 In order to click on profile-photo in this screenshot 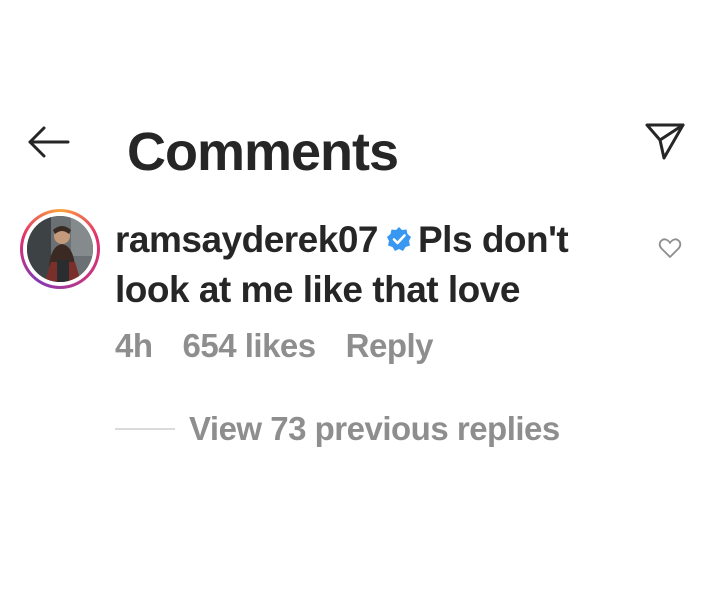, I will do `click(60, 249)`.